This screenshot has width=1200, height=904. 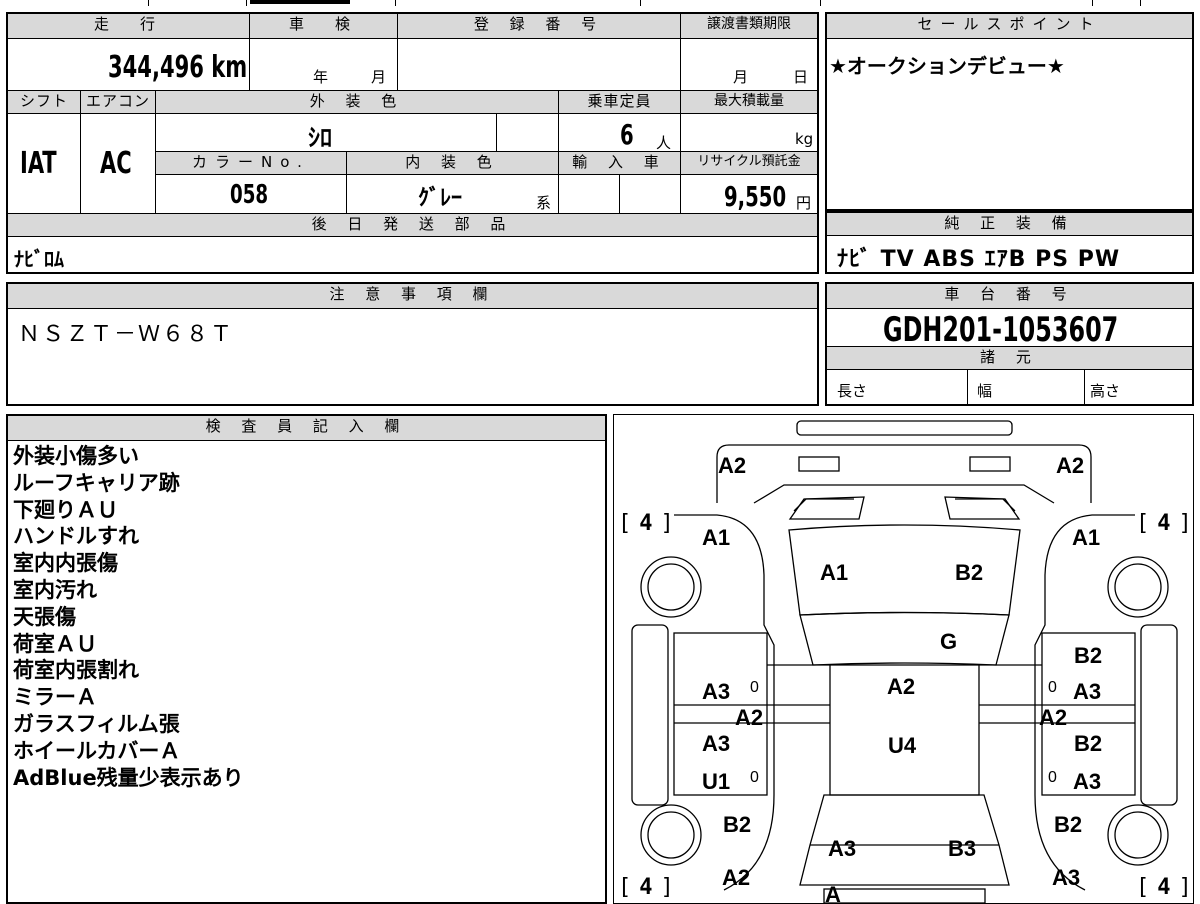 I want to click on inspector-note: ホイールカバーＡ, so click(x=97, y=750).